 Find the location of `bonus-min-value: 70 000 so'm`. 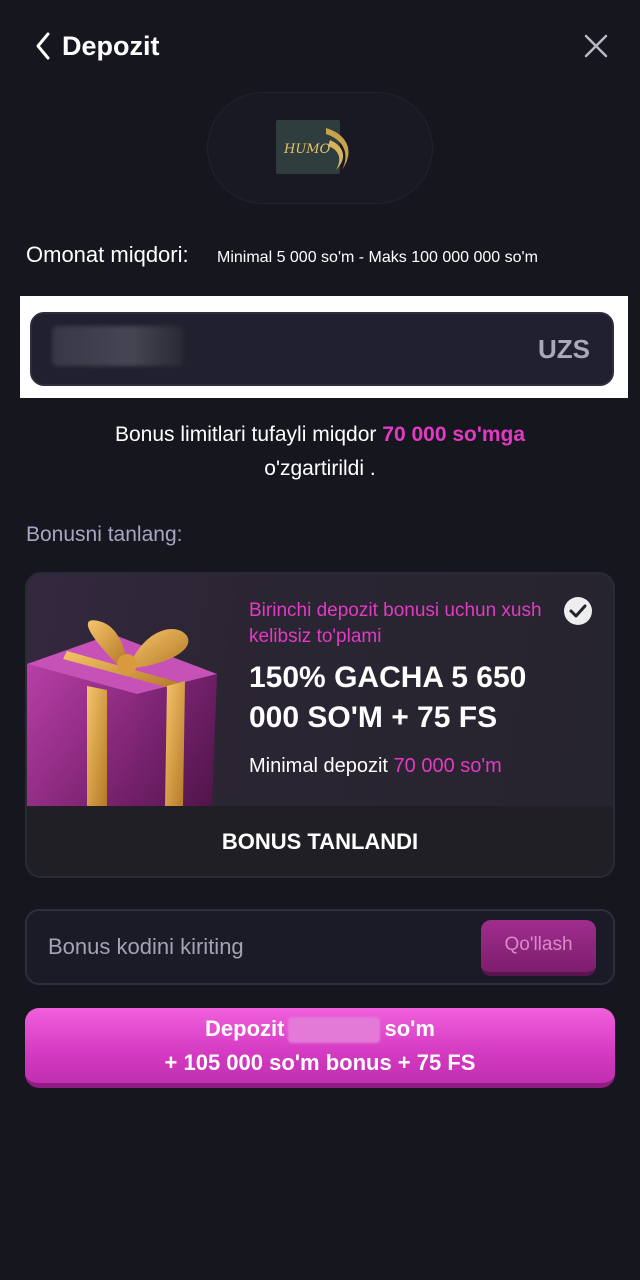

bonus-min-value: 70 000 so'm is located at coordinates (447, 766).